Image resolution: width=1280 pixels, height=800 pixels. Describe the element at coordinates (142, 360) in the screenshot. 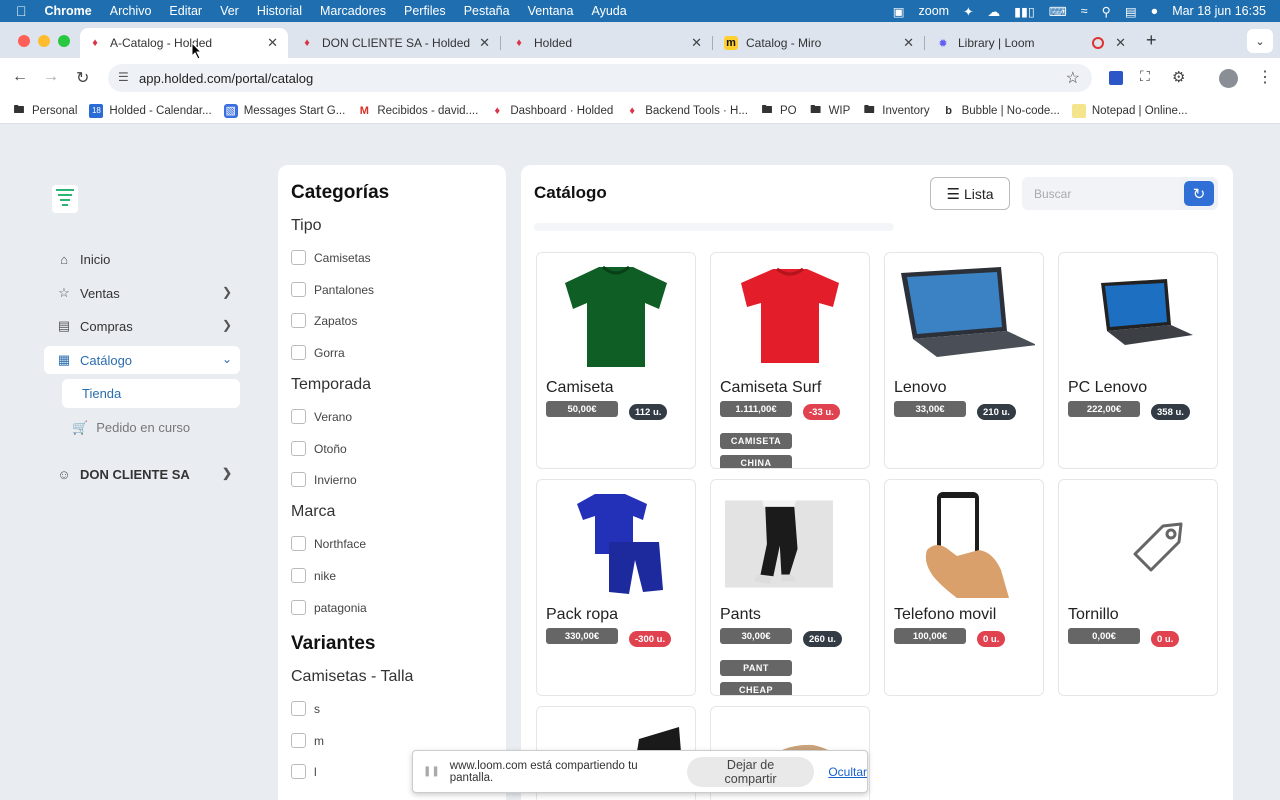

I see `sidebar-item-catalogo: ▦ Catálogo ⌄` at that location.